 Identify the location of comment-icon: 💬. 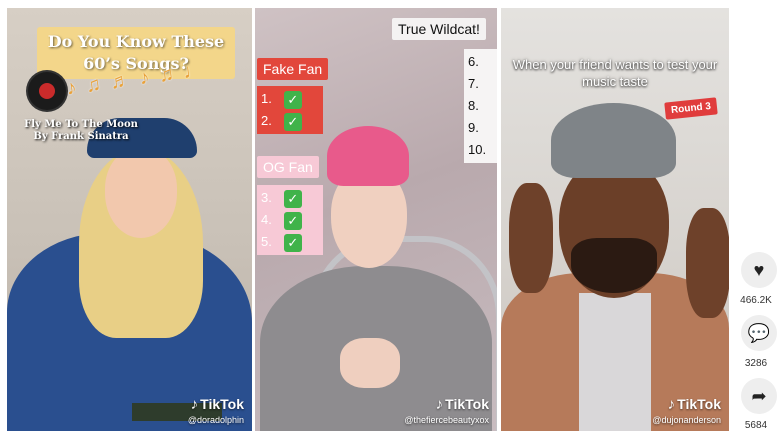
(759, 332).